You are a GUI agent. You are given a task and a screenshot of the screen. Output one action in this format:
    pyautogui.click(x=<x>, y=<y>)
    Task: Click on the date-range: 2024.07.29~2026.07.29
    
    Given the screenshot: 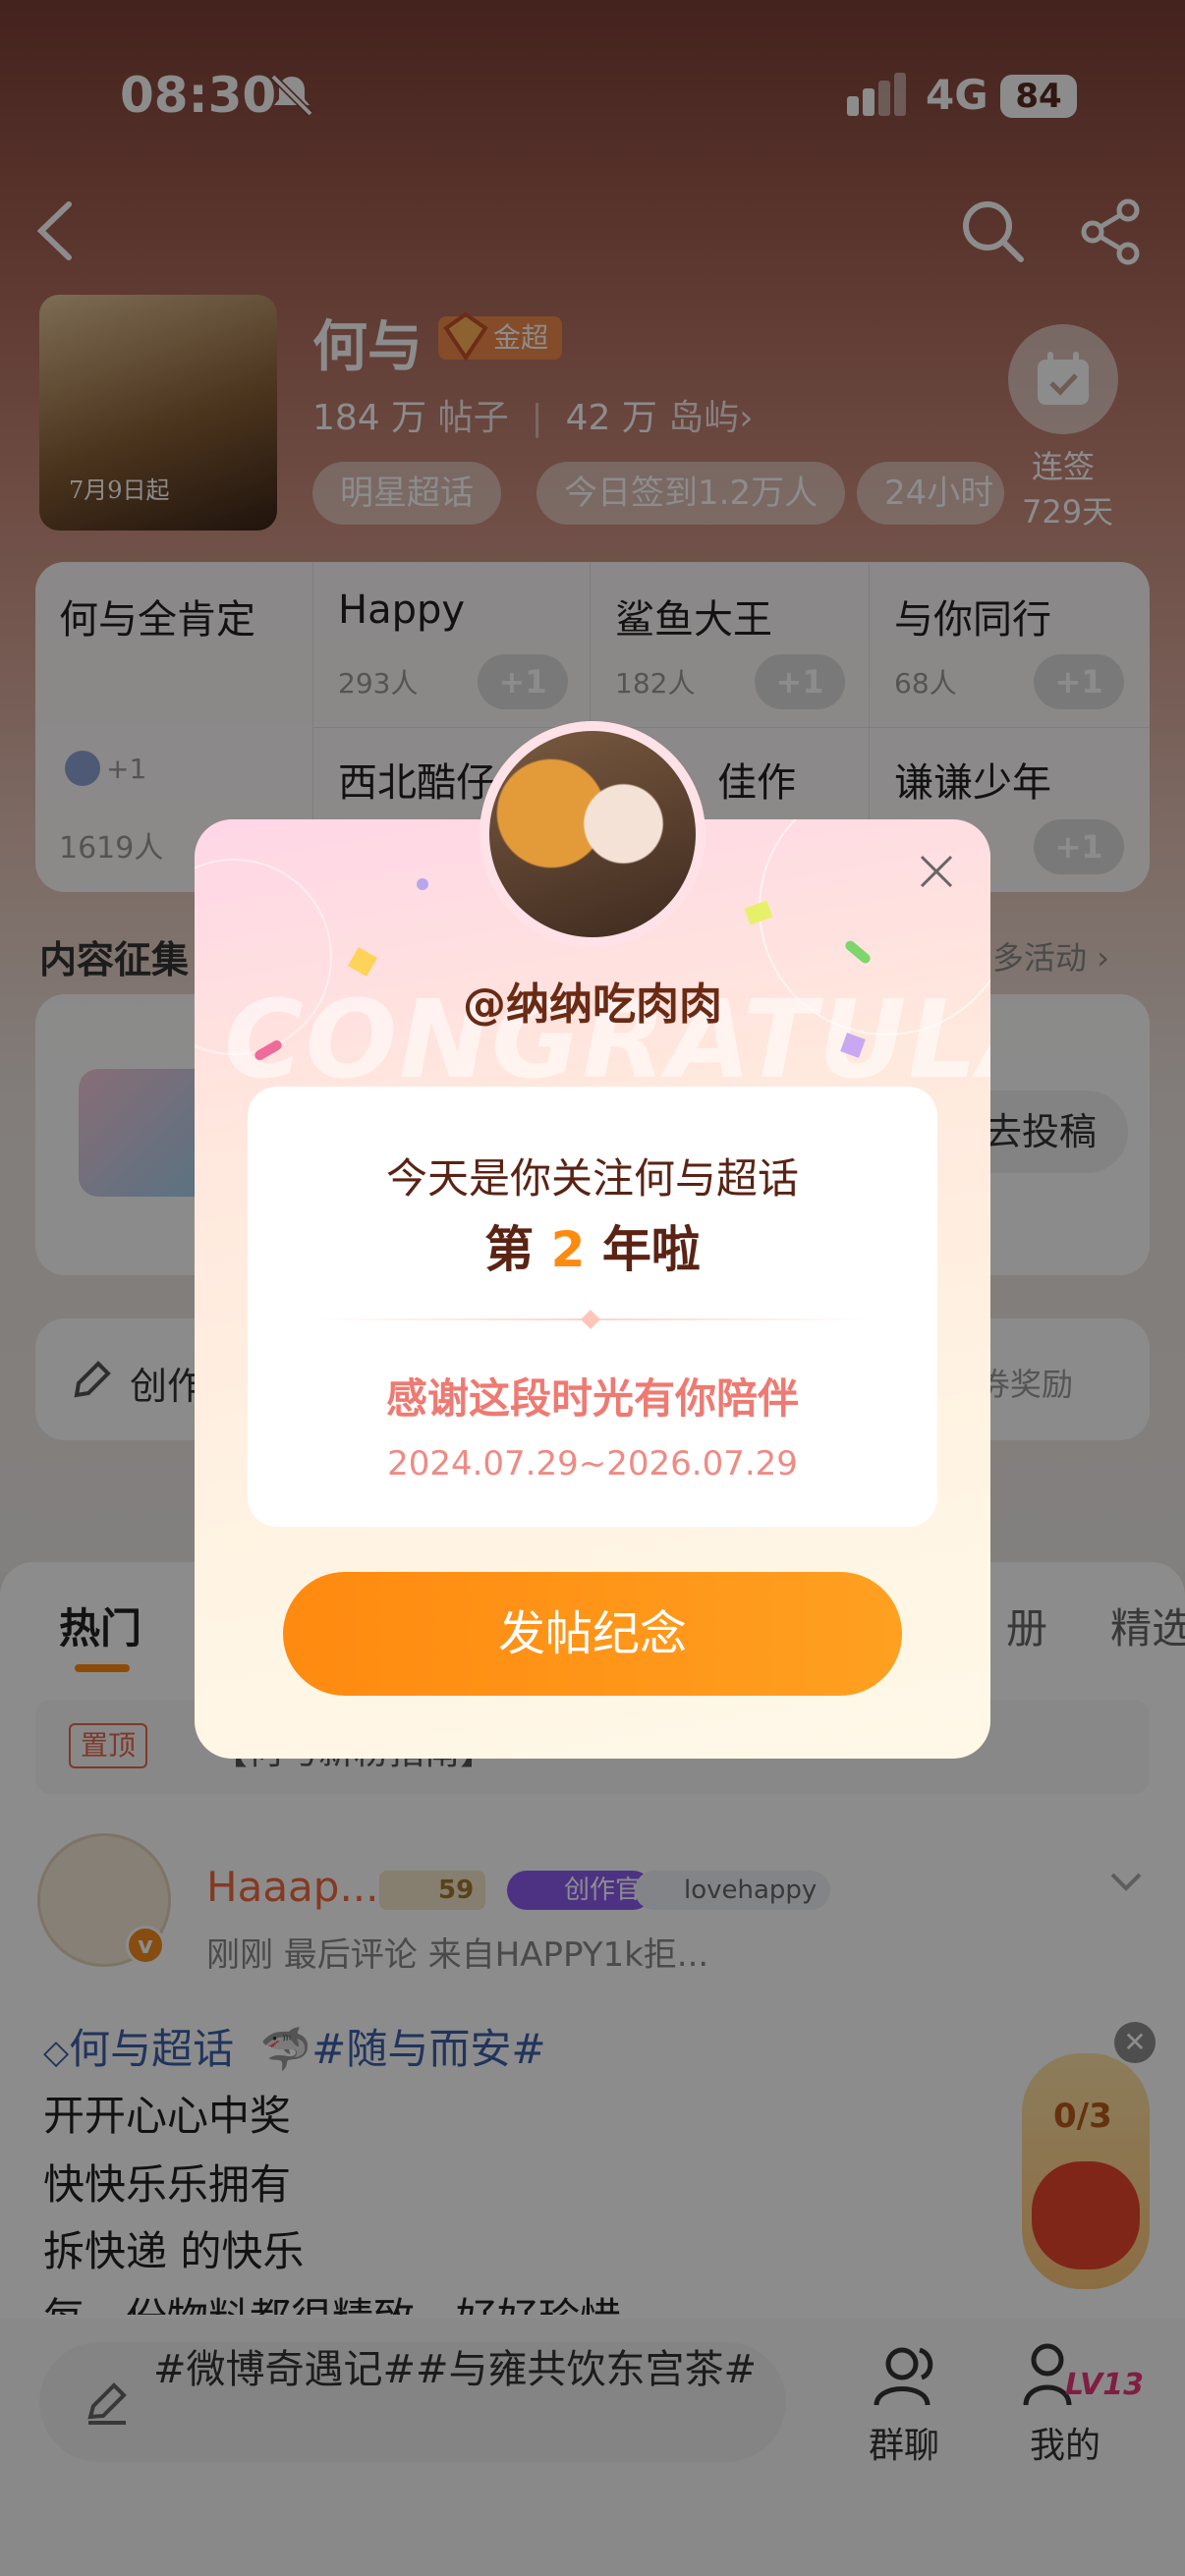 What is the action you would take?
    pyautogui.click(x=592, y=1464)
    